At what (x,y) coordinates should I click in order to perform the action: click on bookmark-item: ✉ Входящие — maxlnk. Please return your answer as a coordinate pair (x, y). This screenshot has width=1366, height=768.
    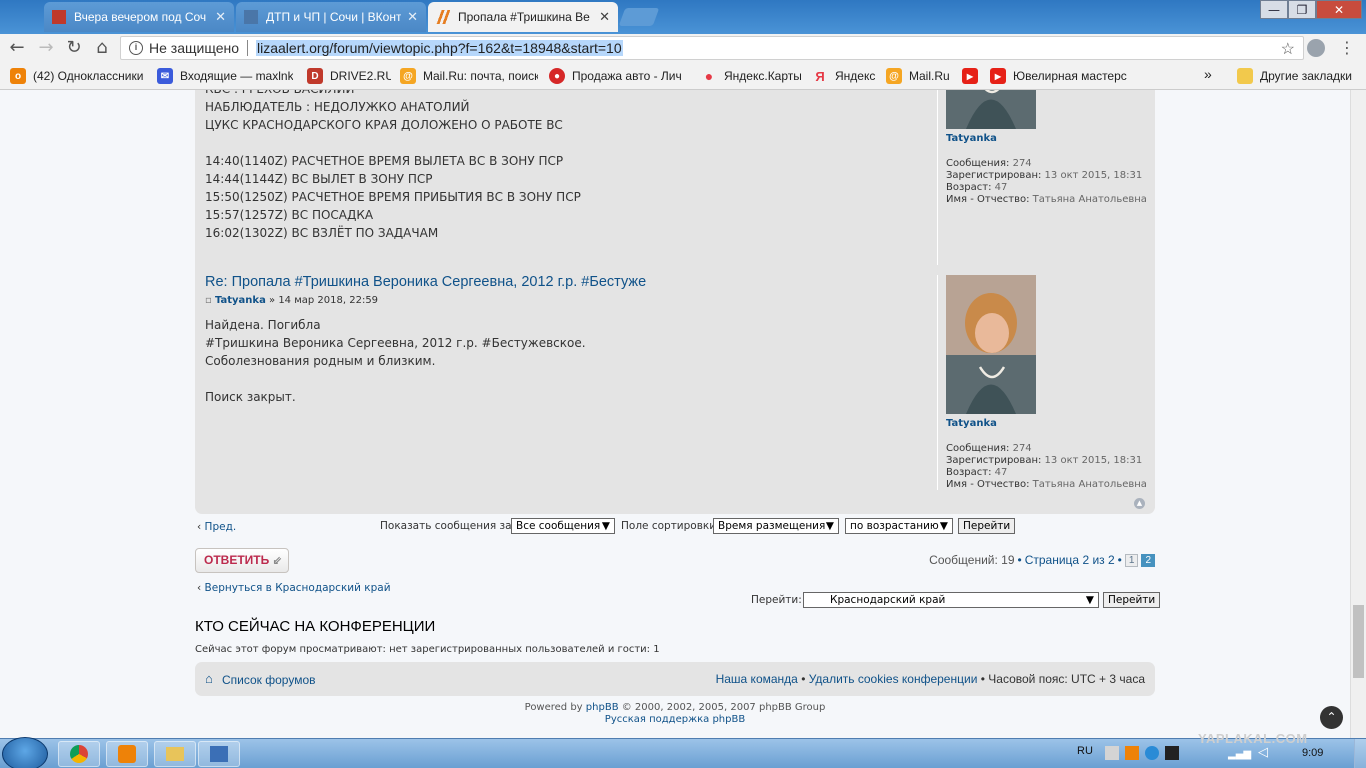
    Looking at the image, I should click on (225, 76).